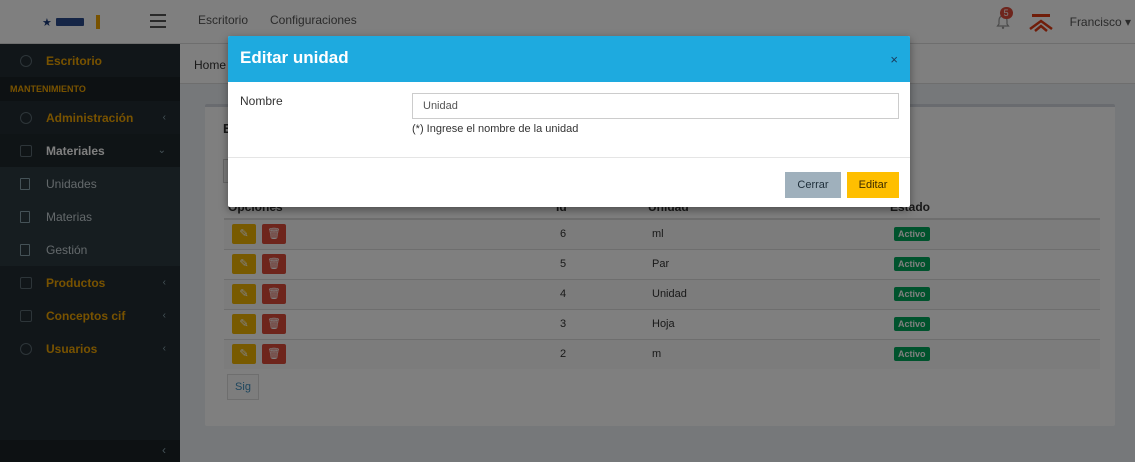  Describe the element at coordinates (813, 185) in the screenshot. I see `close-button: Cerrar` at that location.